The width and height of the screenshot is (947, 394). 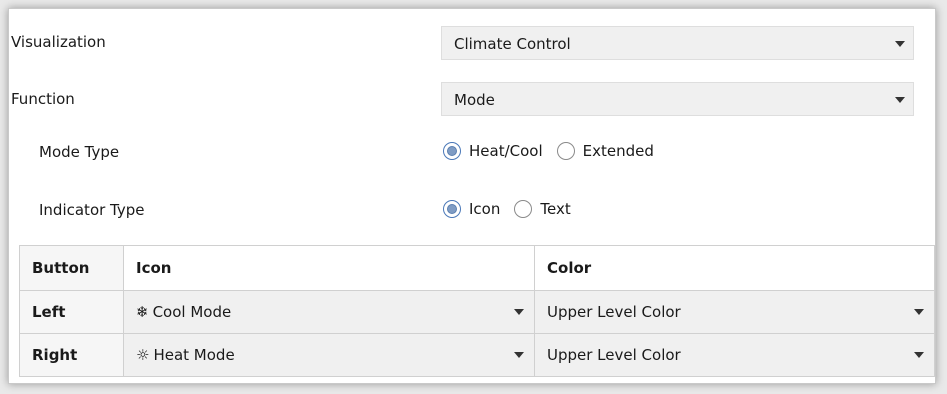 I want to click on table-row: Left ❄ Cool Mode Upper Level Color, so click(x=477, y=312).